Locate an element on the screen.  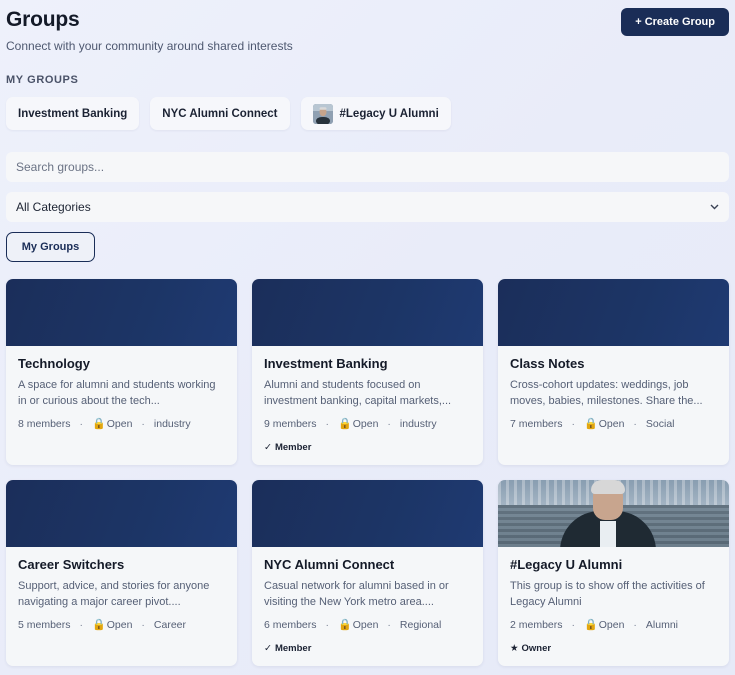
group-avatar is located at coordinates (322, 113).